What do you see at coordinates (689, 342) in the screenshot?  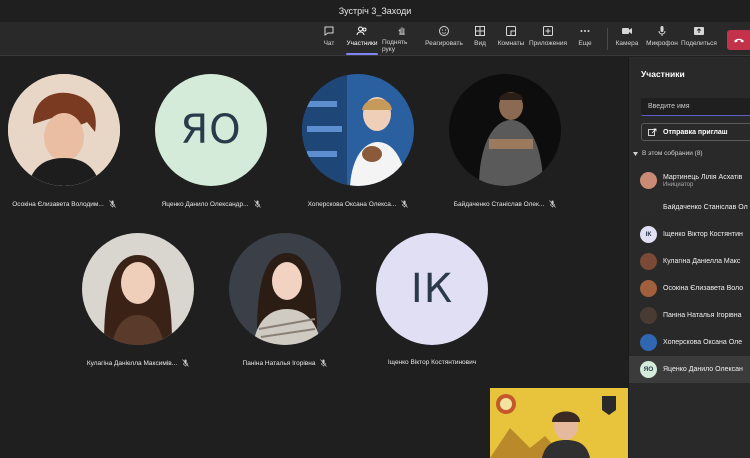 I see `participant-list-item: Хоперскова Оксана Оле` at bounding box center [689, 342].